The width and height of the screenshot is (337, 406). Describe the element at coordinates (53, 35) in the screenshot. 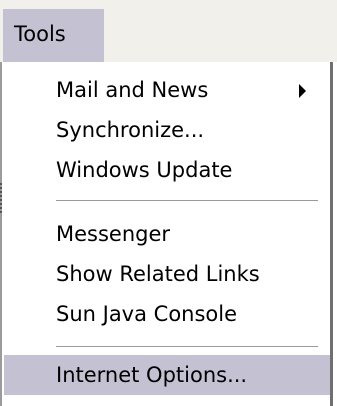

I see `tools-menu-title: Tools` at that location.